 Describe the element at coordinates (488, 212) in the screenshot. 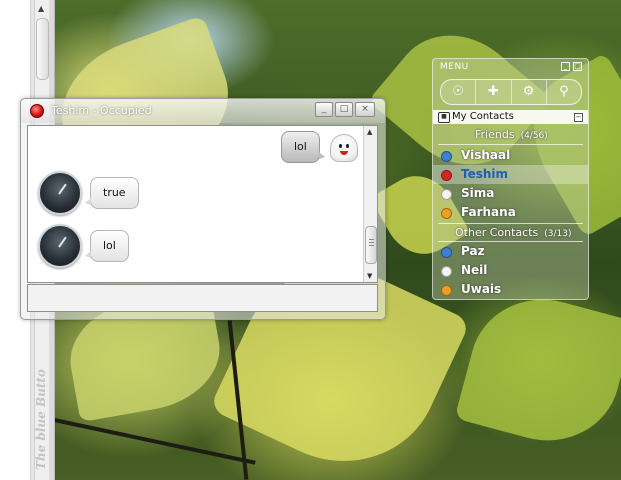

I see `contact-name: Farhana` at that location.